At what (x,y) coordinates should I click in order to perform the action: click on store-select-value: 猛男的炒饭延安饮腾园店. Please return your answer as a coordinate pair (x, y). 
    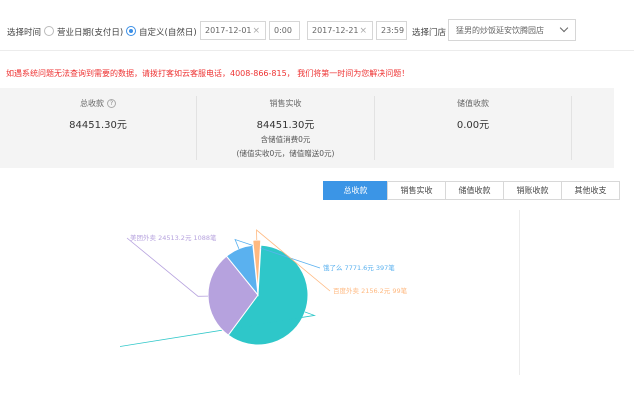
    Looking at the image, I should click on (500, 30).